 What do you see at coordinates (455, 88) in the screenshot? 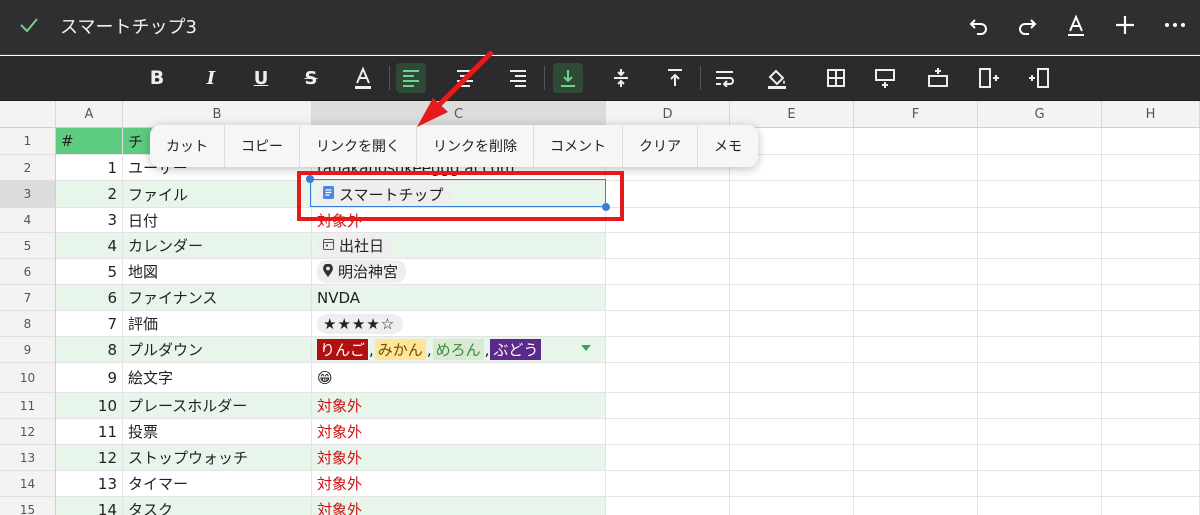
I see `pointer-arrow-icon` at bounding box center [455, 88].